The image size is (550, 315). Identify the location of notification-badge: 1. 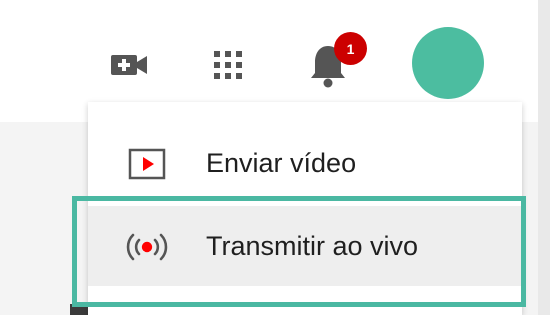
(350, 48).